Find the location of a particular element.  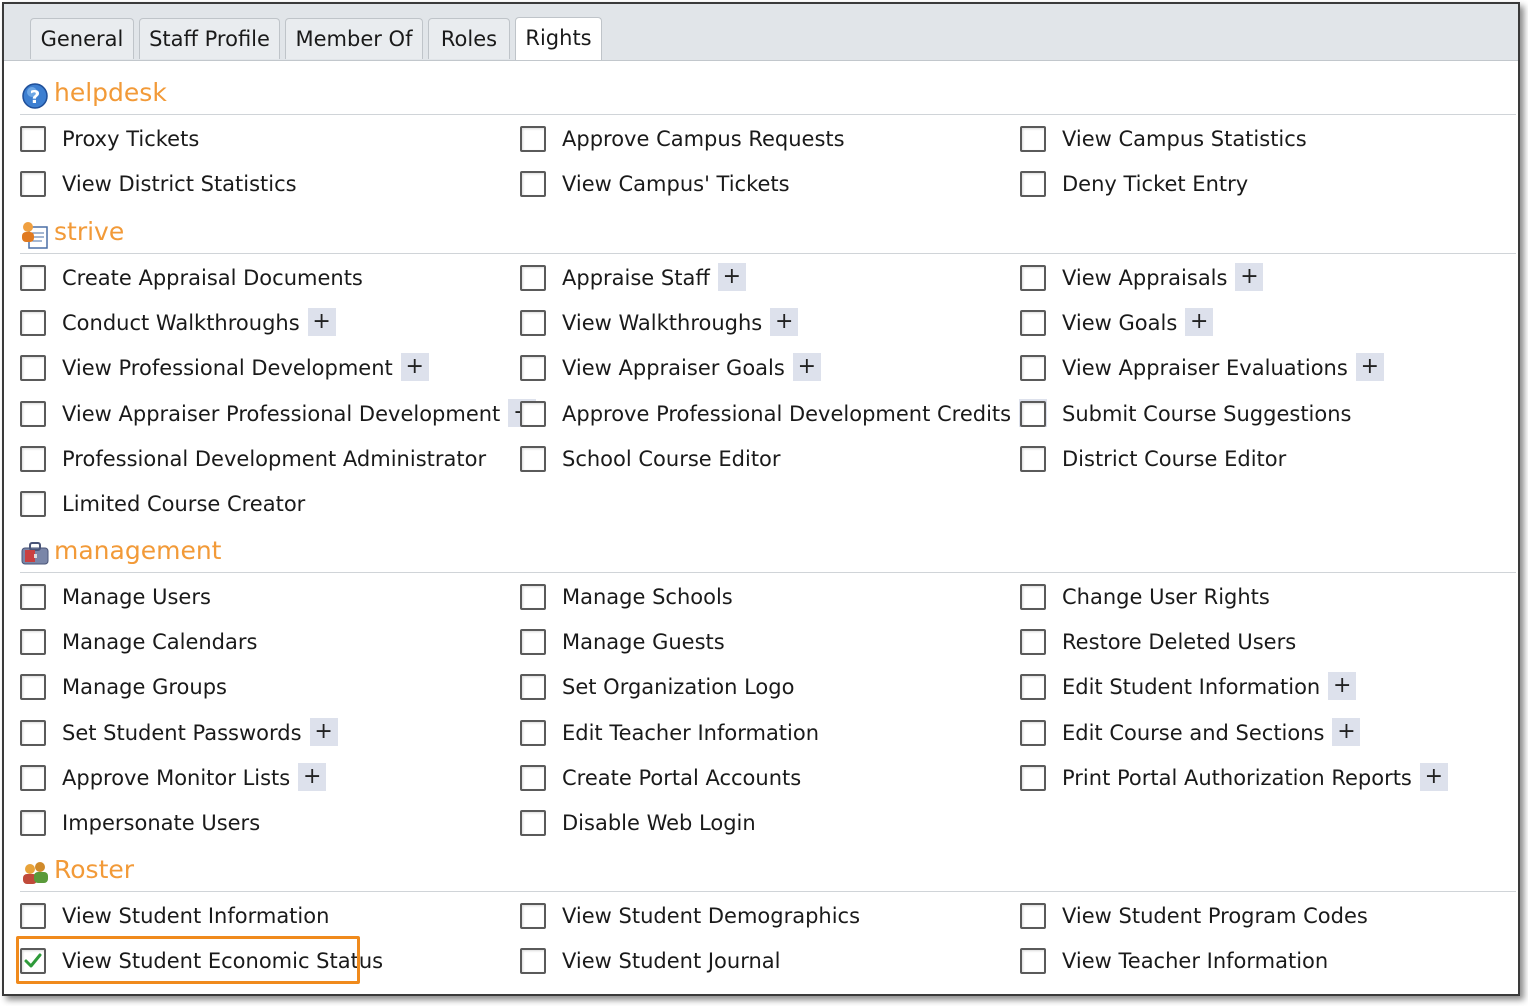

right-manage-groups: Manage Groups is located at coordinates (260, 690).